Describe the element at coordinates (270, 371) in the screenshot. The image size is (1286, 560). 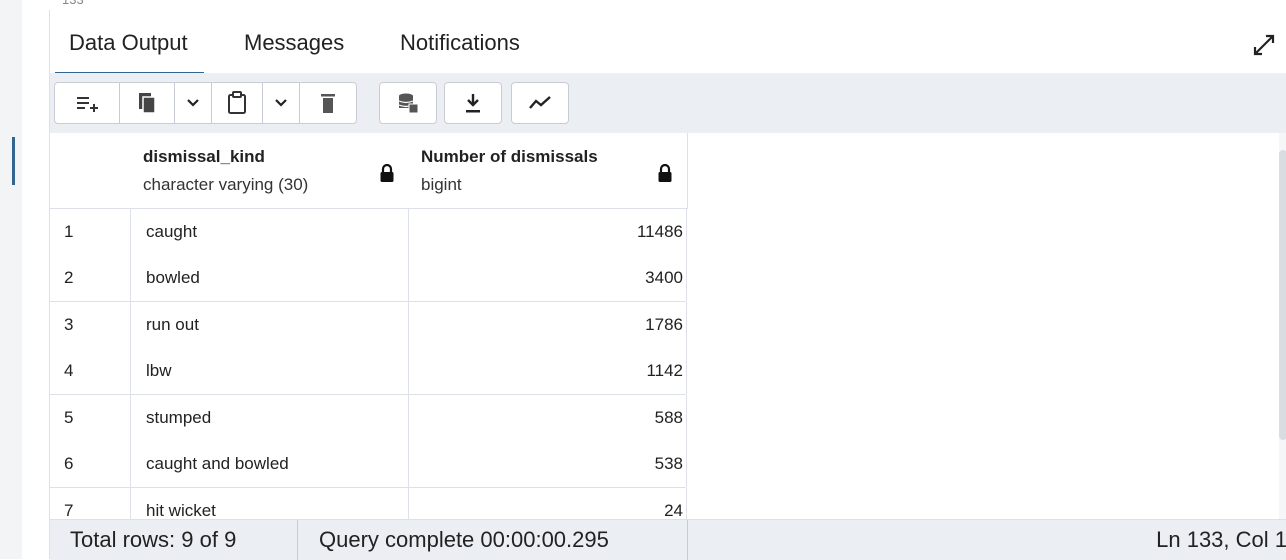
I see `cell-dismissal-kind: lbw` at that location.